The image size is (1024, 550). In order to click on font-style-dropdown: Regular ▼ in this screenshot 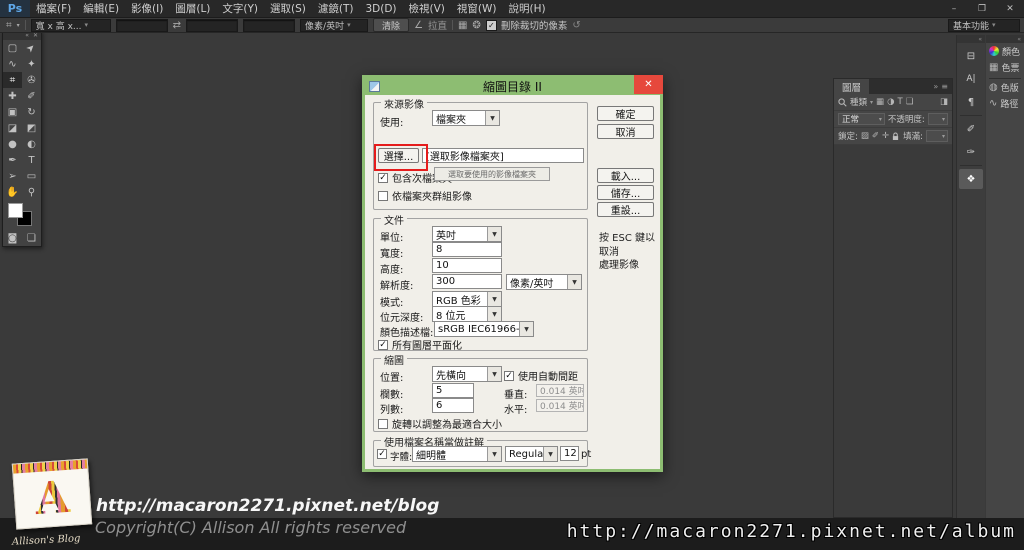, I will do `click(531, 454)`.